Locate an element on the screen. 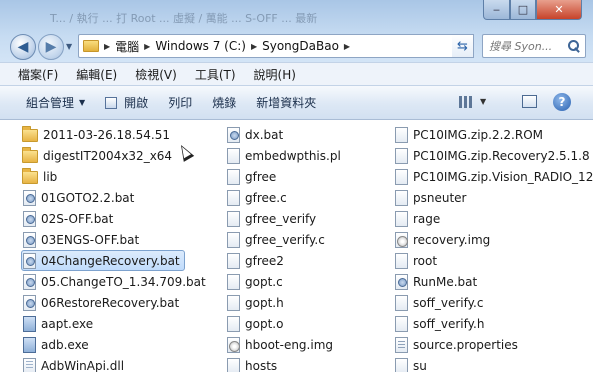 This screenshot has height=372, width=593. file-item: psneuter is located at coordinates (430, 197).